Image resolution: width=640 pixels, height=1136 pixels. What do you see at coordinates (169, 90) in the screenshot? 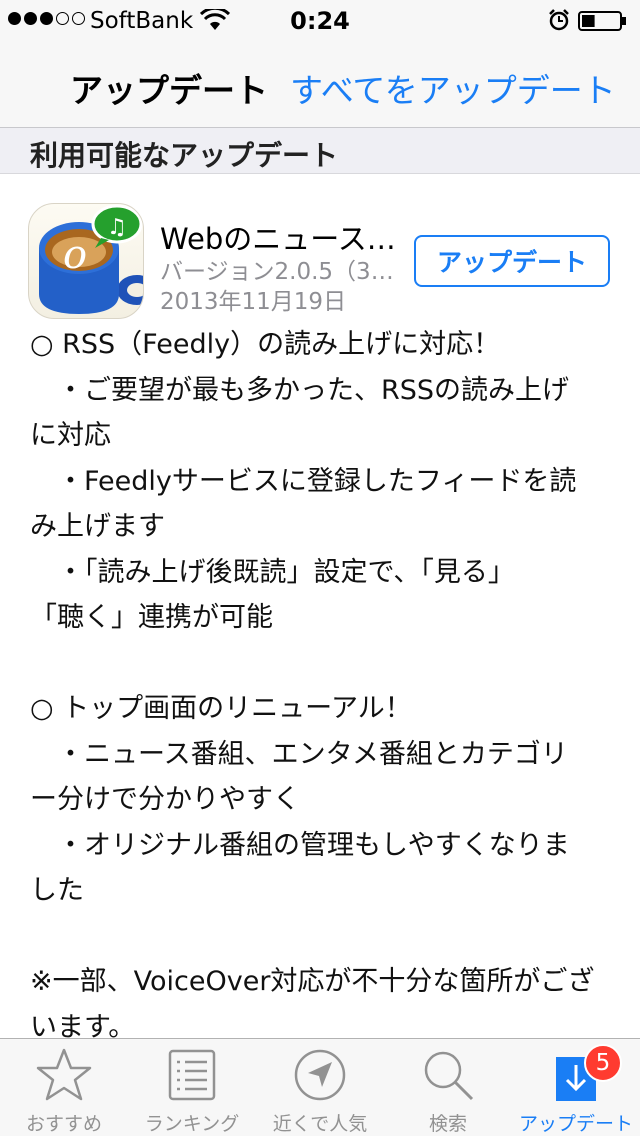
I see `page-title: アップデート` at bounding box center [169, 90].